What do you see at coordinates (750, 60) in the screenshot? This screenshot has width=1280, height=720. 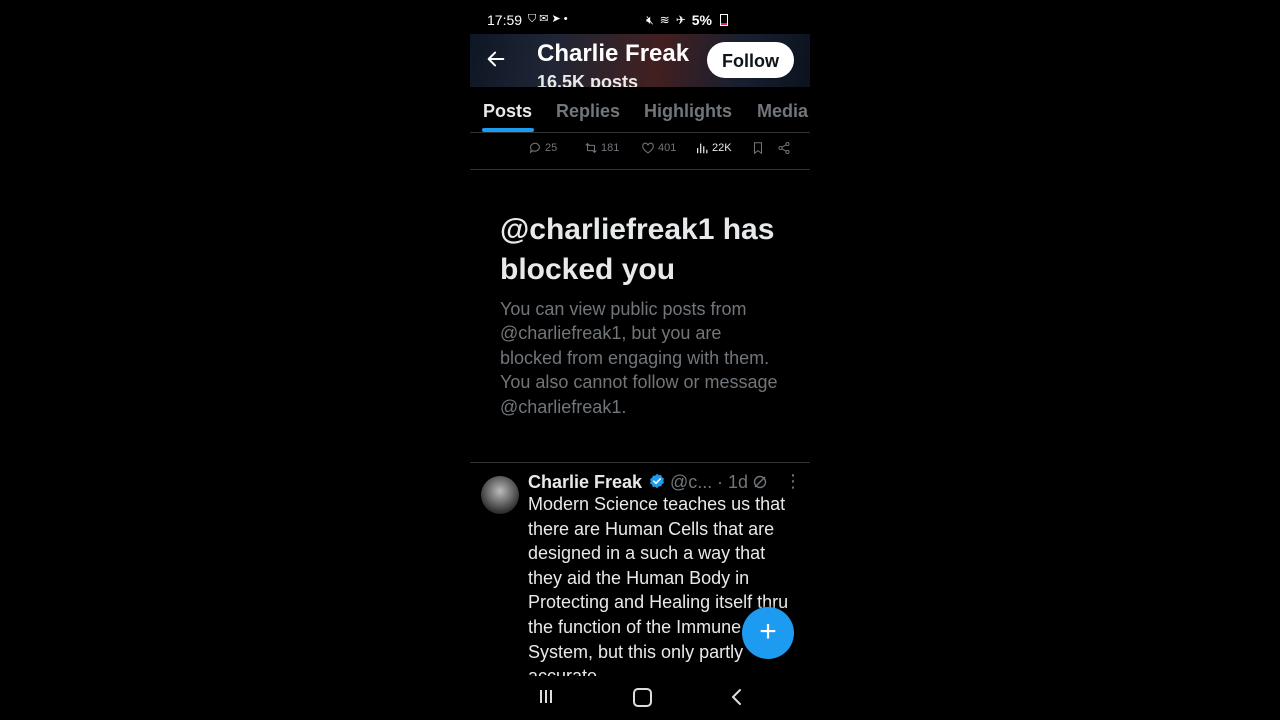 I see `follow-button: Follow` at bounding box center [750, 60].